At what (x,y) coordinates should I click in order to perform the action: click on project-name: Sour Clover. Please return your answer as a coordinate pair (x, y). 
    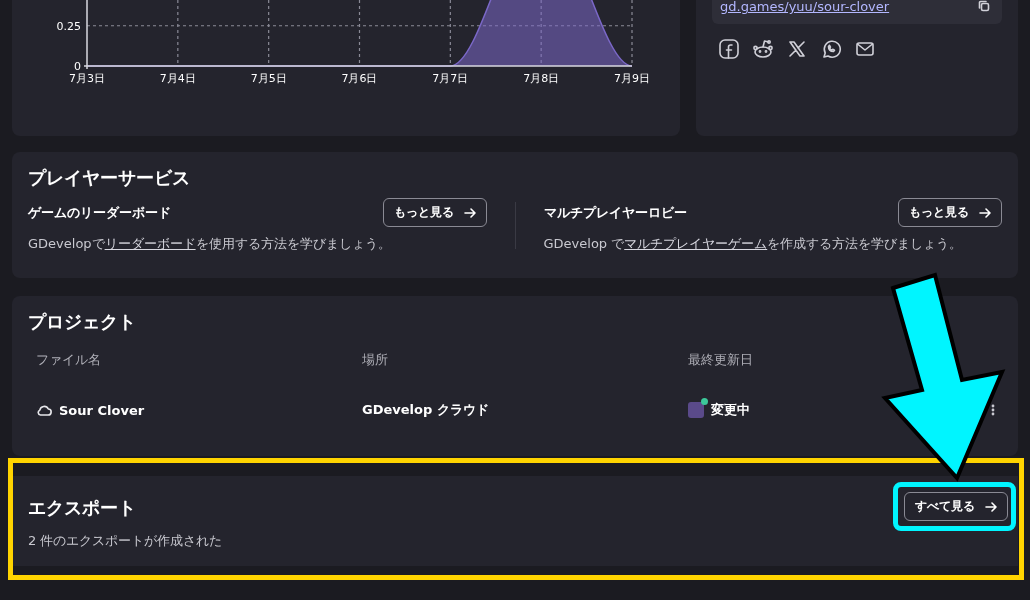
    Looking at the image, I should click on (102, 410).